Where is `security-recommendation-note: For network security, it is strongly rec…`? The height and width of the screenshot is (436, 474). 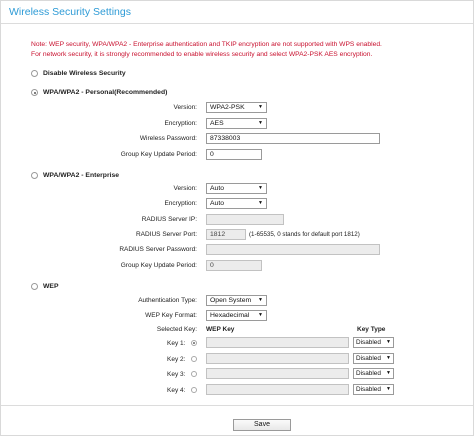 security-recommendation-note: For network security, it is strongly rec… is located at coordinates (202, 54).